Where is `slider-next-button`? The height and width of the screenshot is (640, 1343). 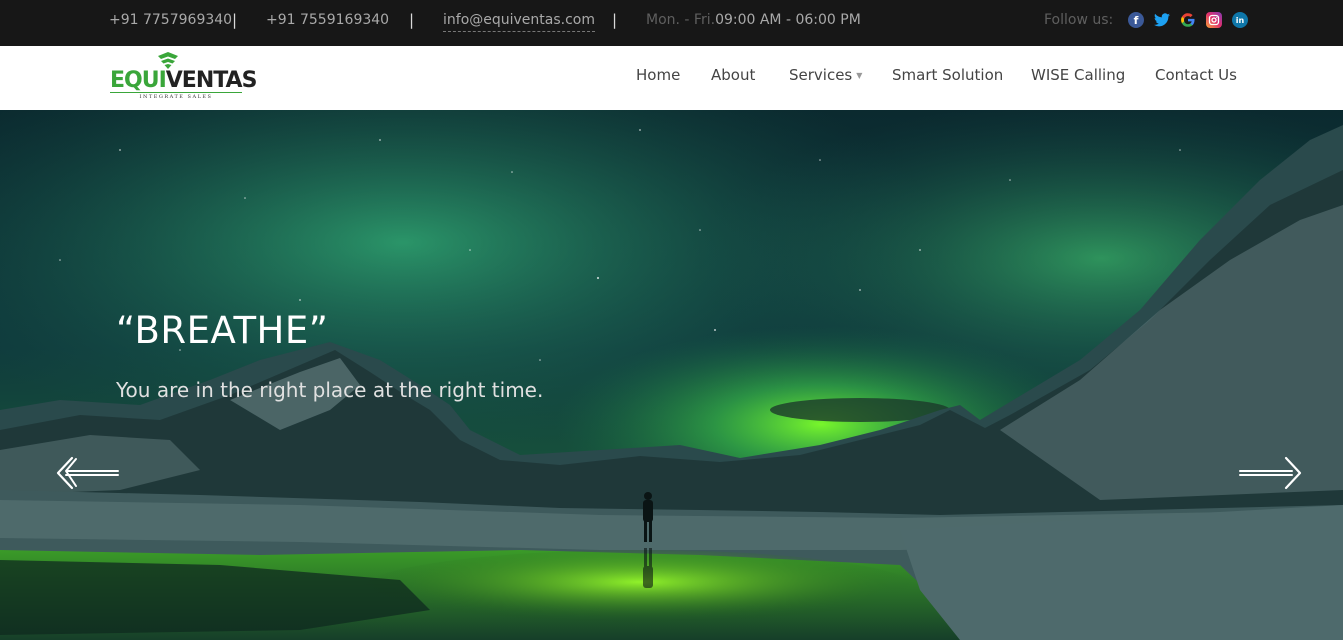
slider-next-button is located at coordinates (1270, 473).